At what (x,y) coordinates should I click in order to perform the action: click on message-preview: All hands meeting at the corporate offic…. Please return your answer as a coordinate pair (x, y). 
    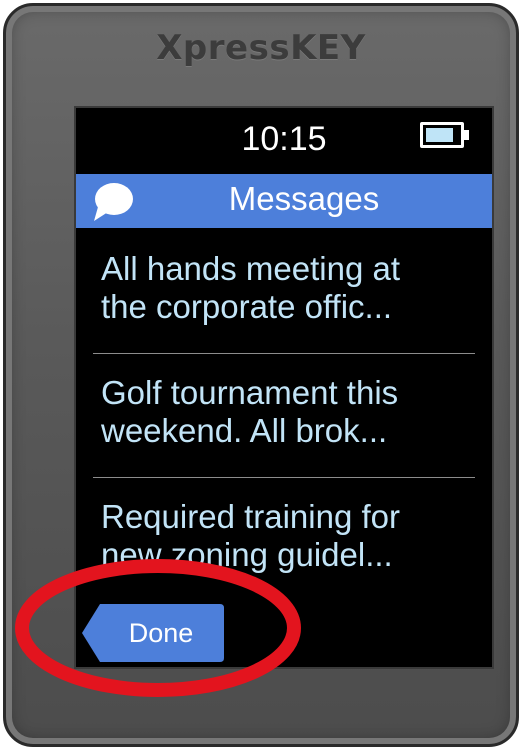
    Looking at the image, I should click on (251, 287).